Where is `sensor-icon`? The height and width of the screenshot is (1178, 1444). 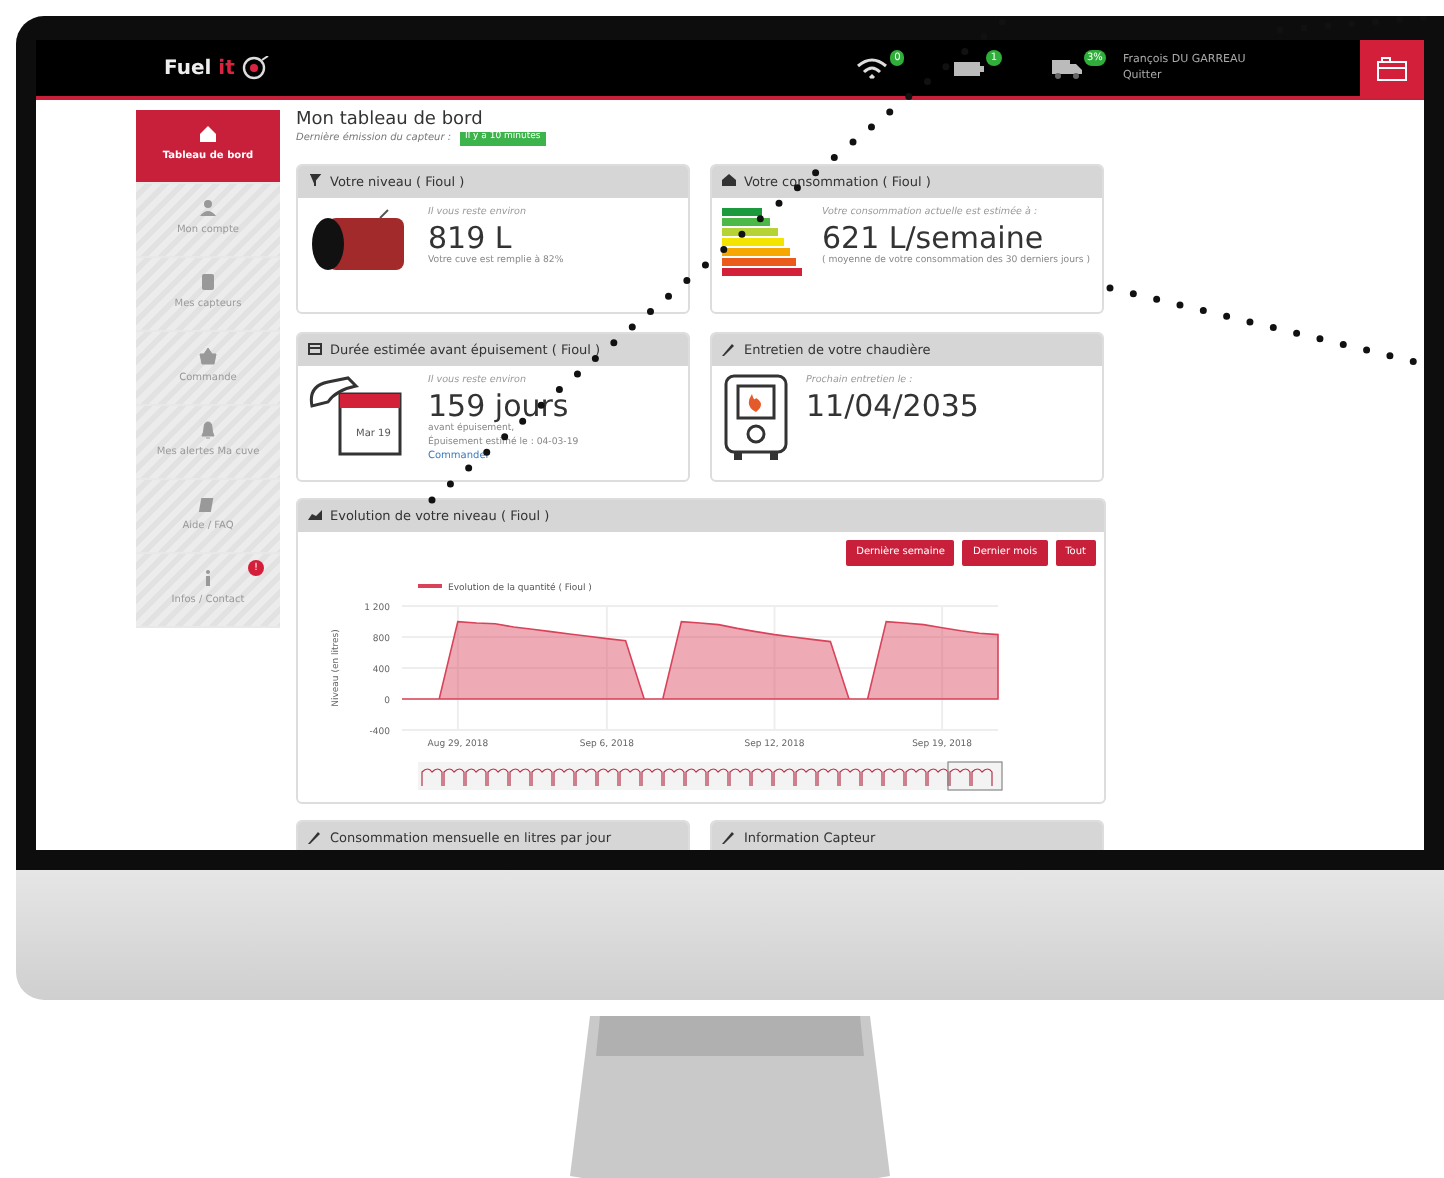
sensor-icon is located at coordinates (208, 282).